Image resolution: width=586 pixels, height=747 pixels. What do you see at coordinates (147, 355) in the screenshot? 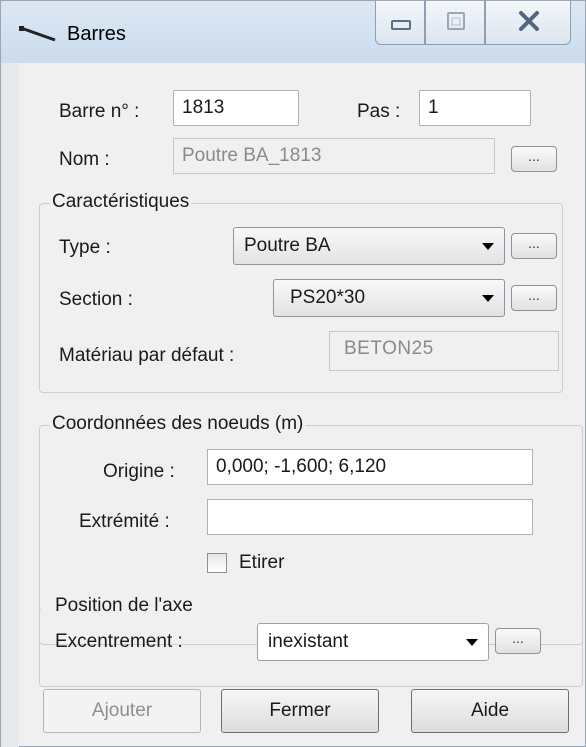
I see `materiau-label: Matériau par défaut :` at bounding box center [147, 355].